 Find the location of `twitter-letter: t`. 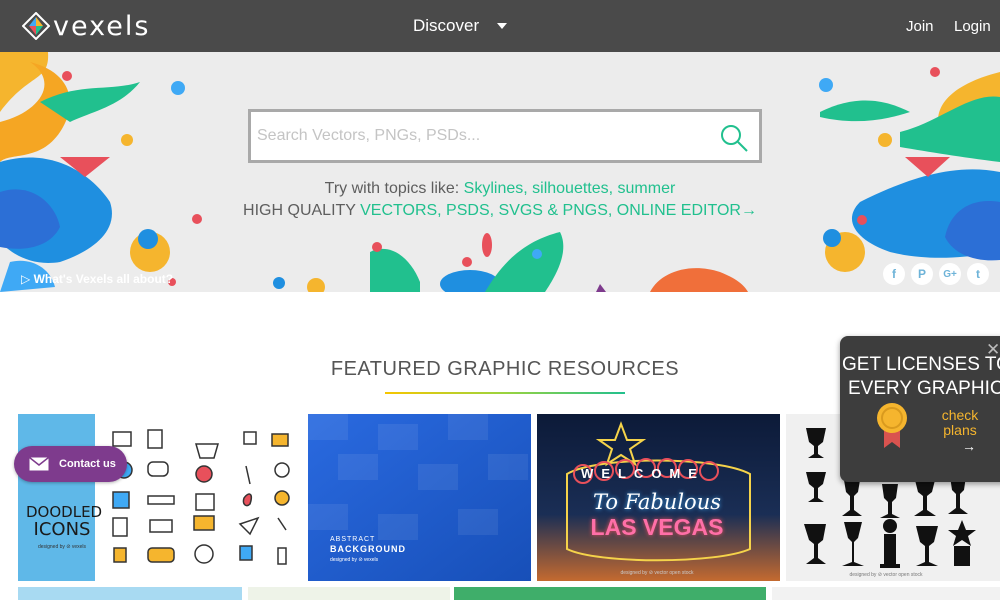

twitter-letter: t is located at coordinates (978, 274).